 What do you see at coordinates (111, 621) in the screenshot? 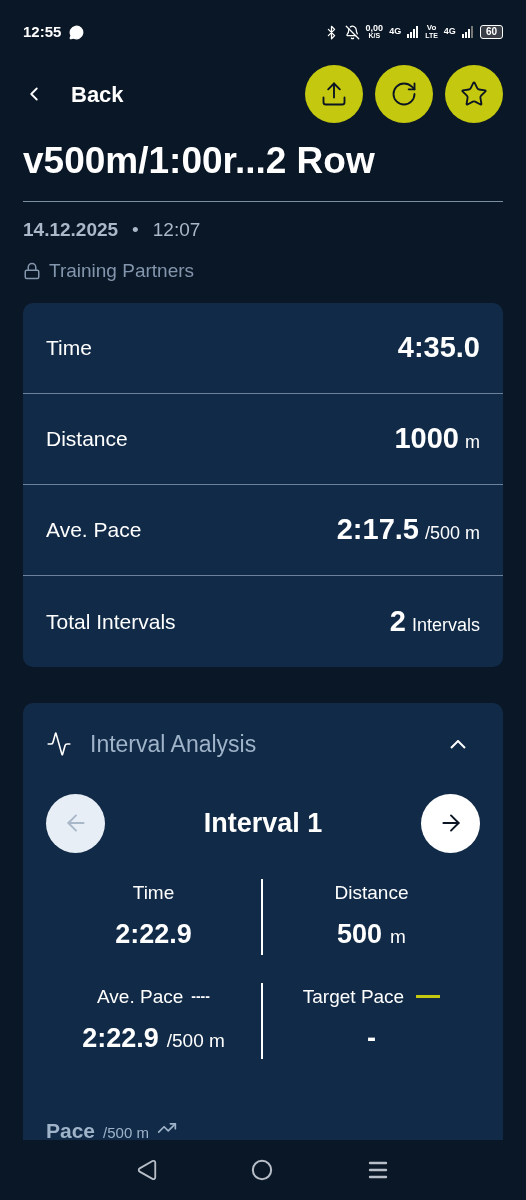
I see `stat-label: Total Intervals` at bounding box center [111, 621].